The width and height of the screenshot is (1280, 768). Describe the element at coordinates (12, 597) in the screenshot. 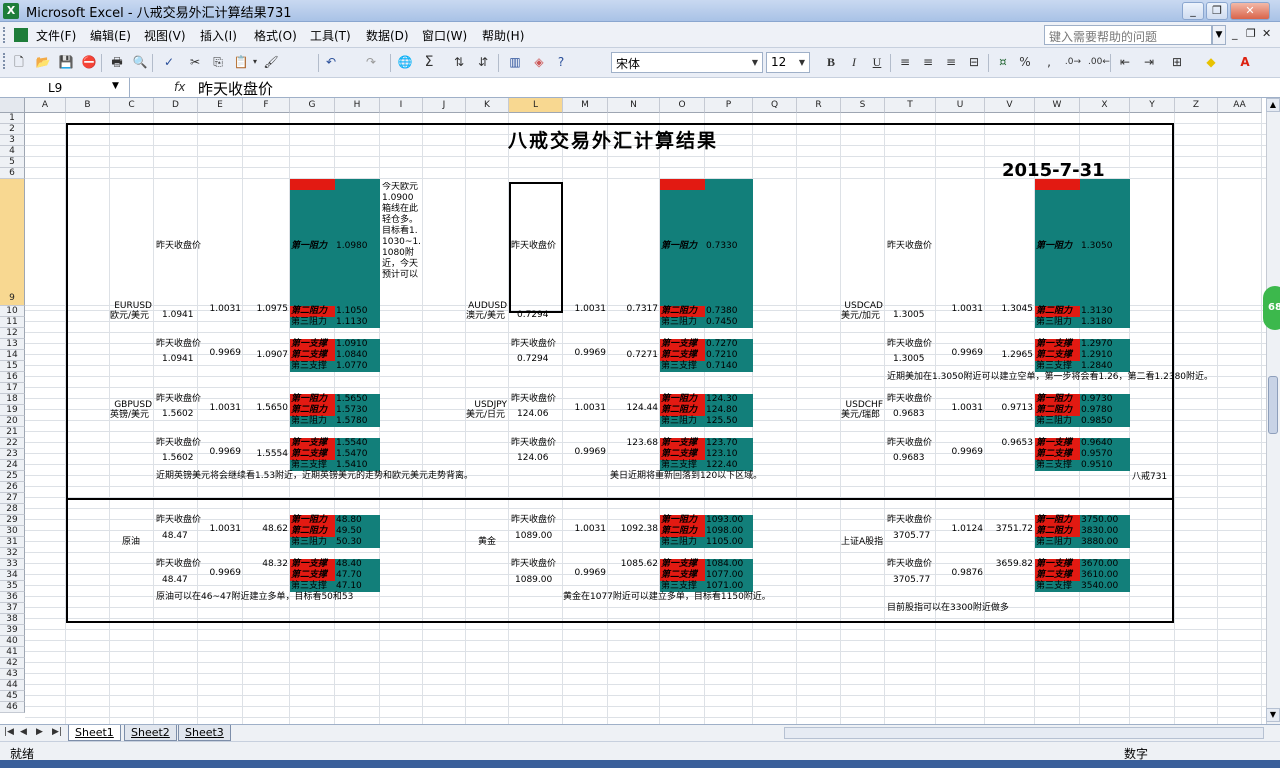

I see `row-header-36: 36` at that location.